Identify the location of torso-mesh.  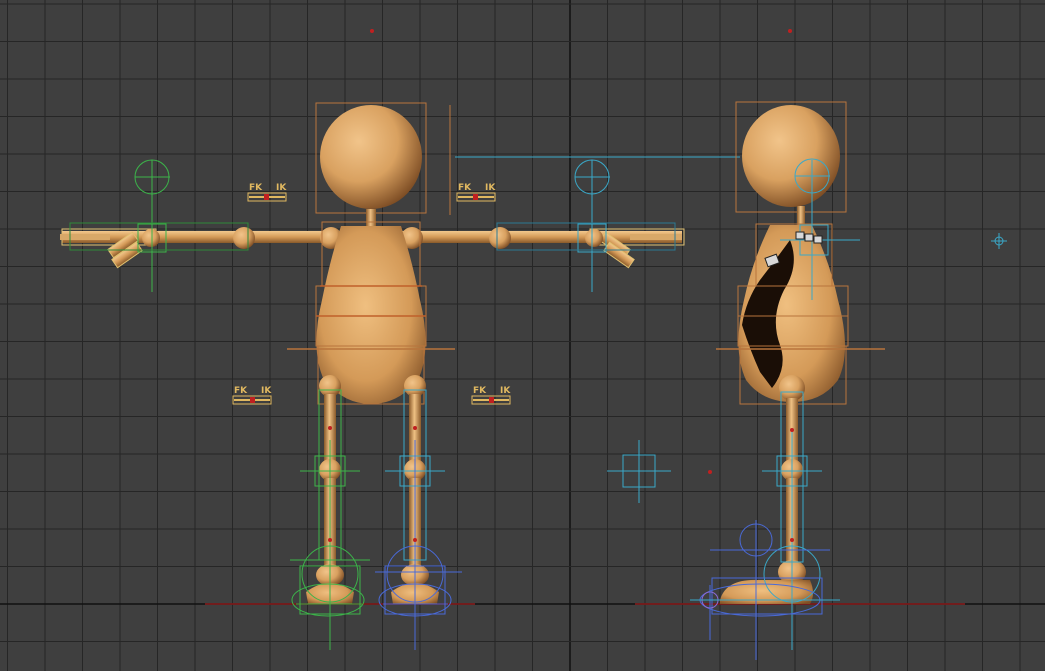
(371, 313).